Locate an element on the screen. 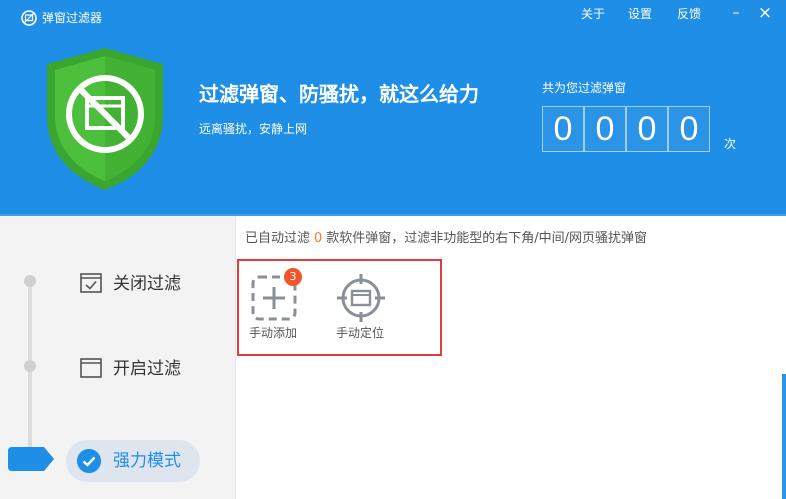 The width and height of the screenshot is (786, 499). sidebar-item-close-filter: 关闭过滤 is located at coordinates (147, 284).